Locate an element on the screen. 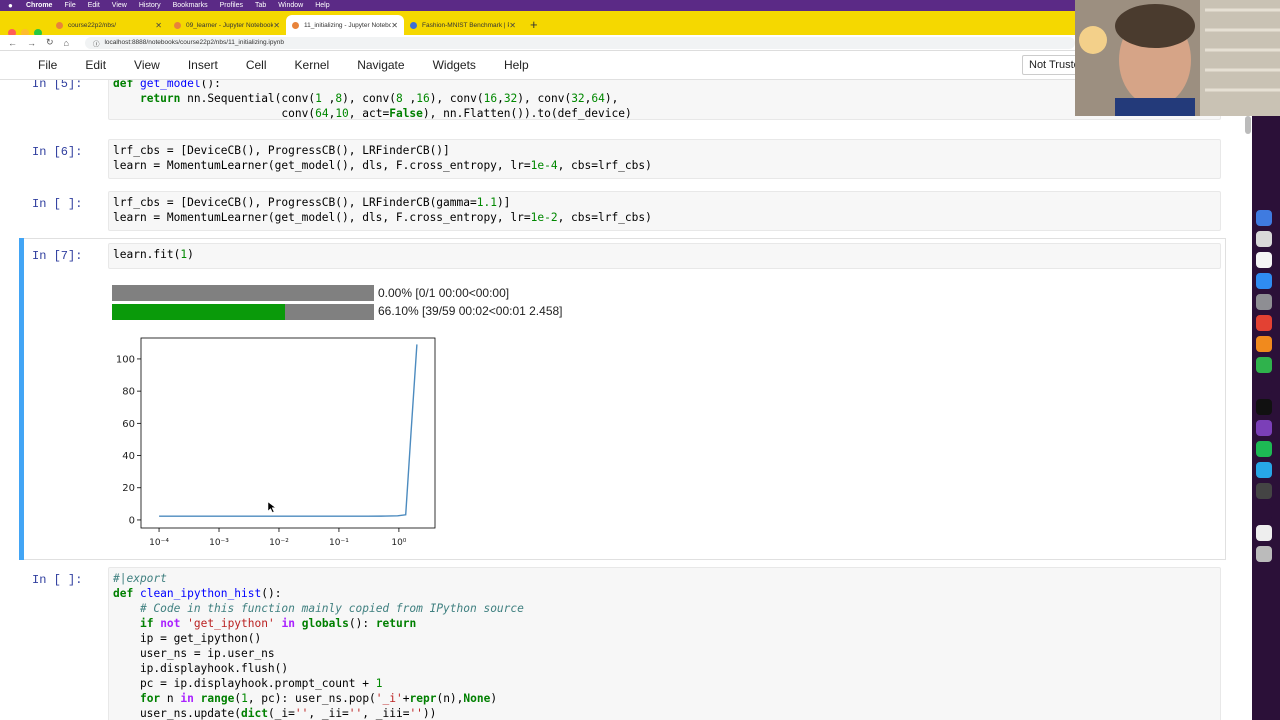  cell-prompt: In [7]: is located at coordinates (57, 256).